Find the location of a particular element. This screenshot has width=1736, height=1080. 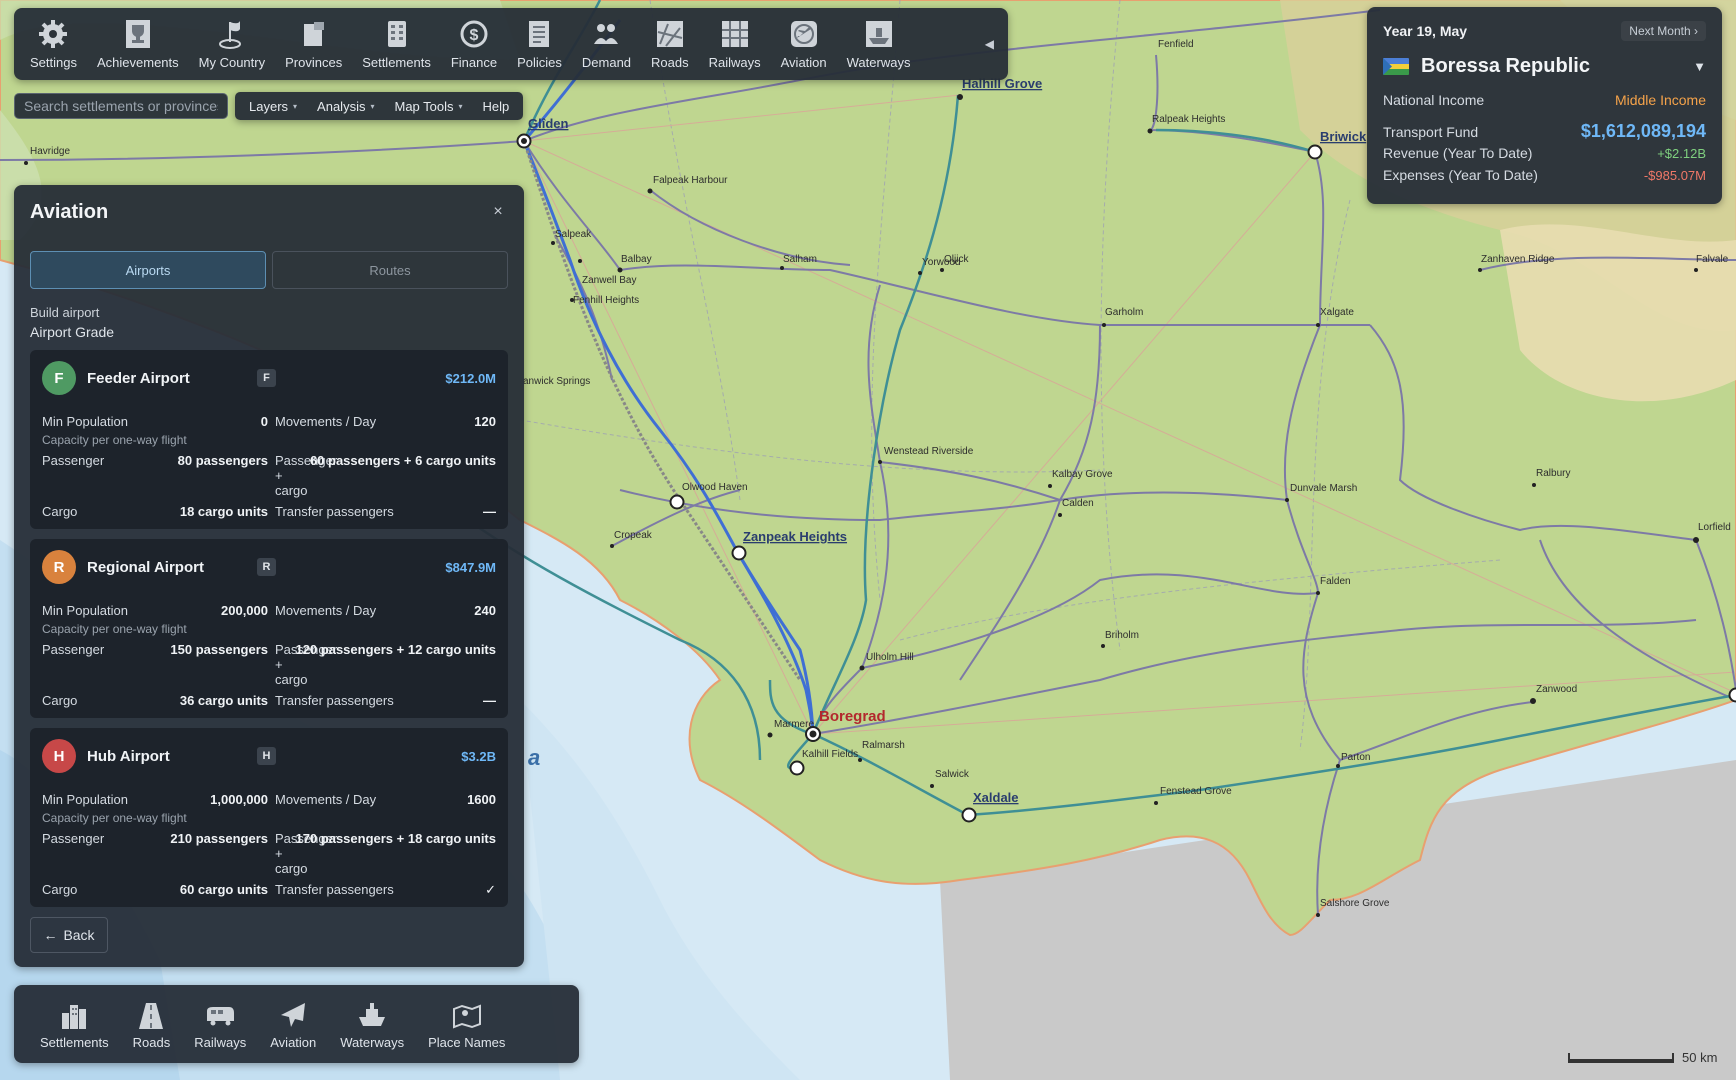

train-icon is located at coordinates (221, 1015).